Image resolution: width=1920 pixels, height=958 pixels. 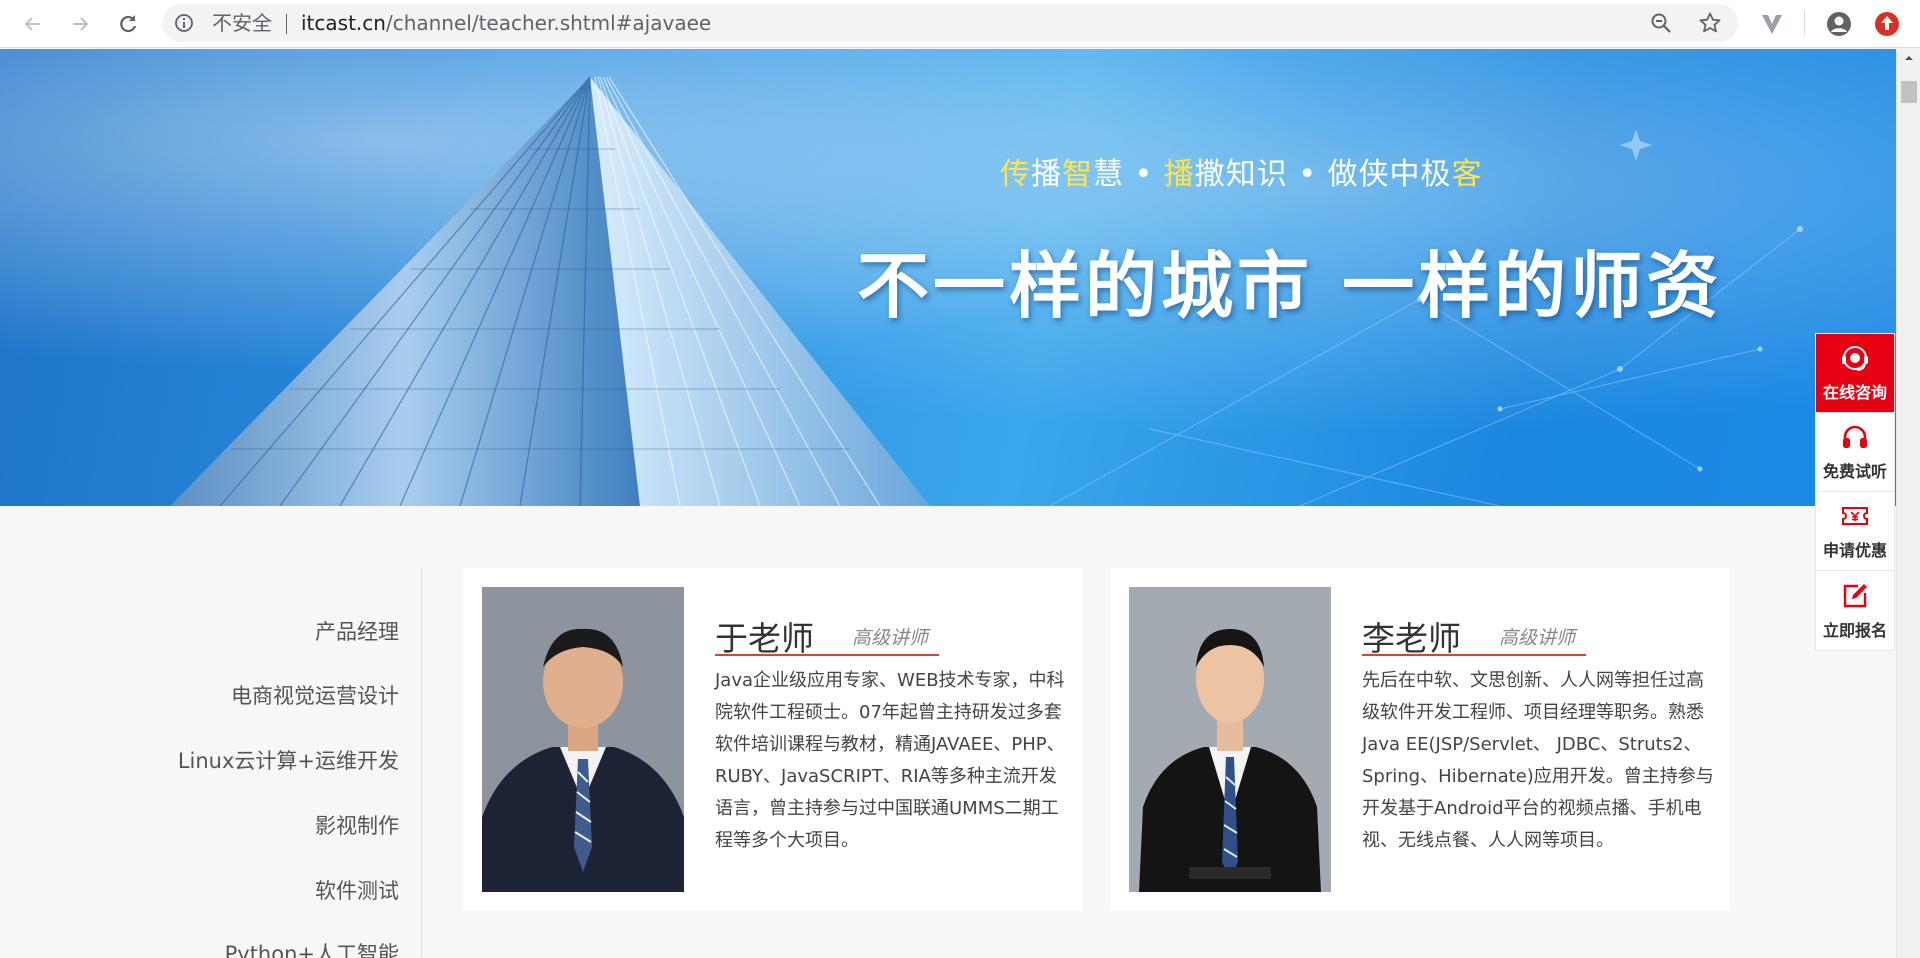 What do you see at coordinates (312, 948) in the screenshot?
I see `sidebar-item-python-ai: Python+人工智能` at bounding box center [312, 948].